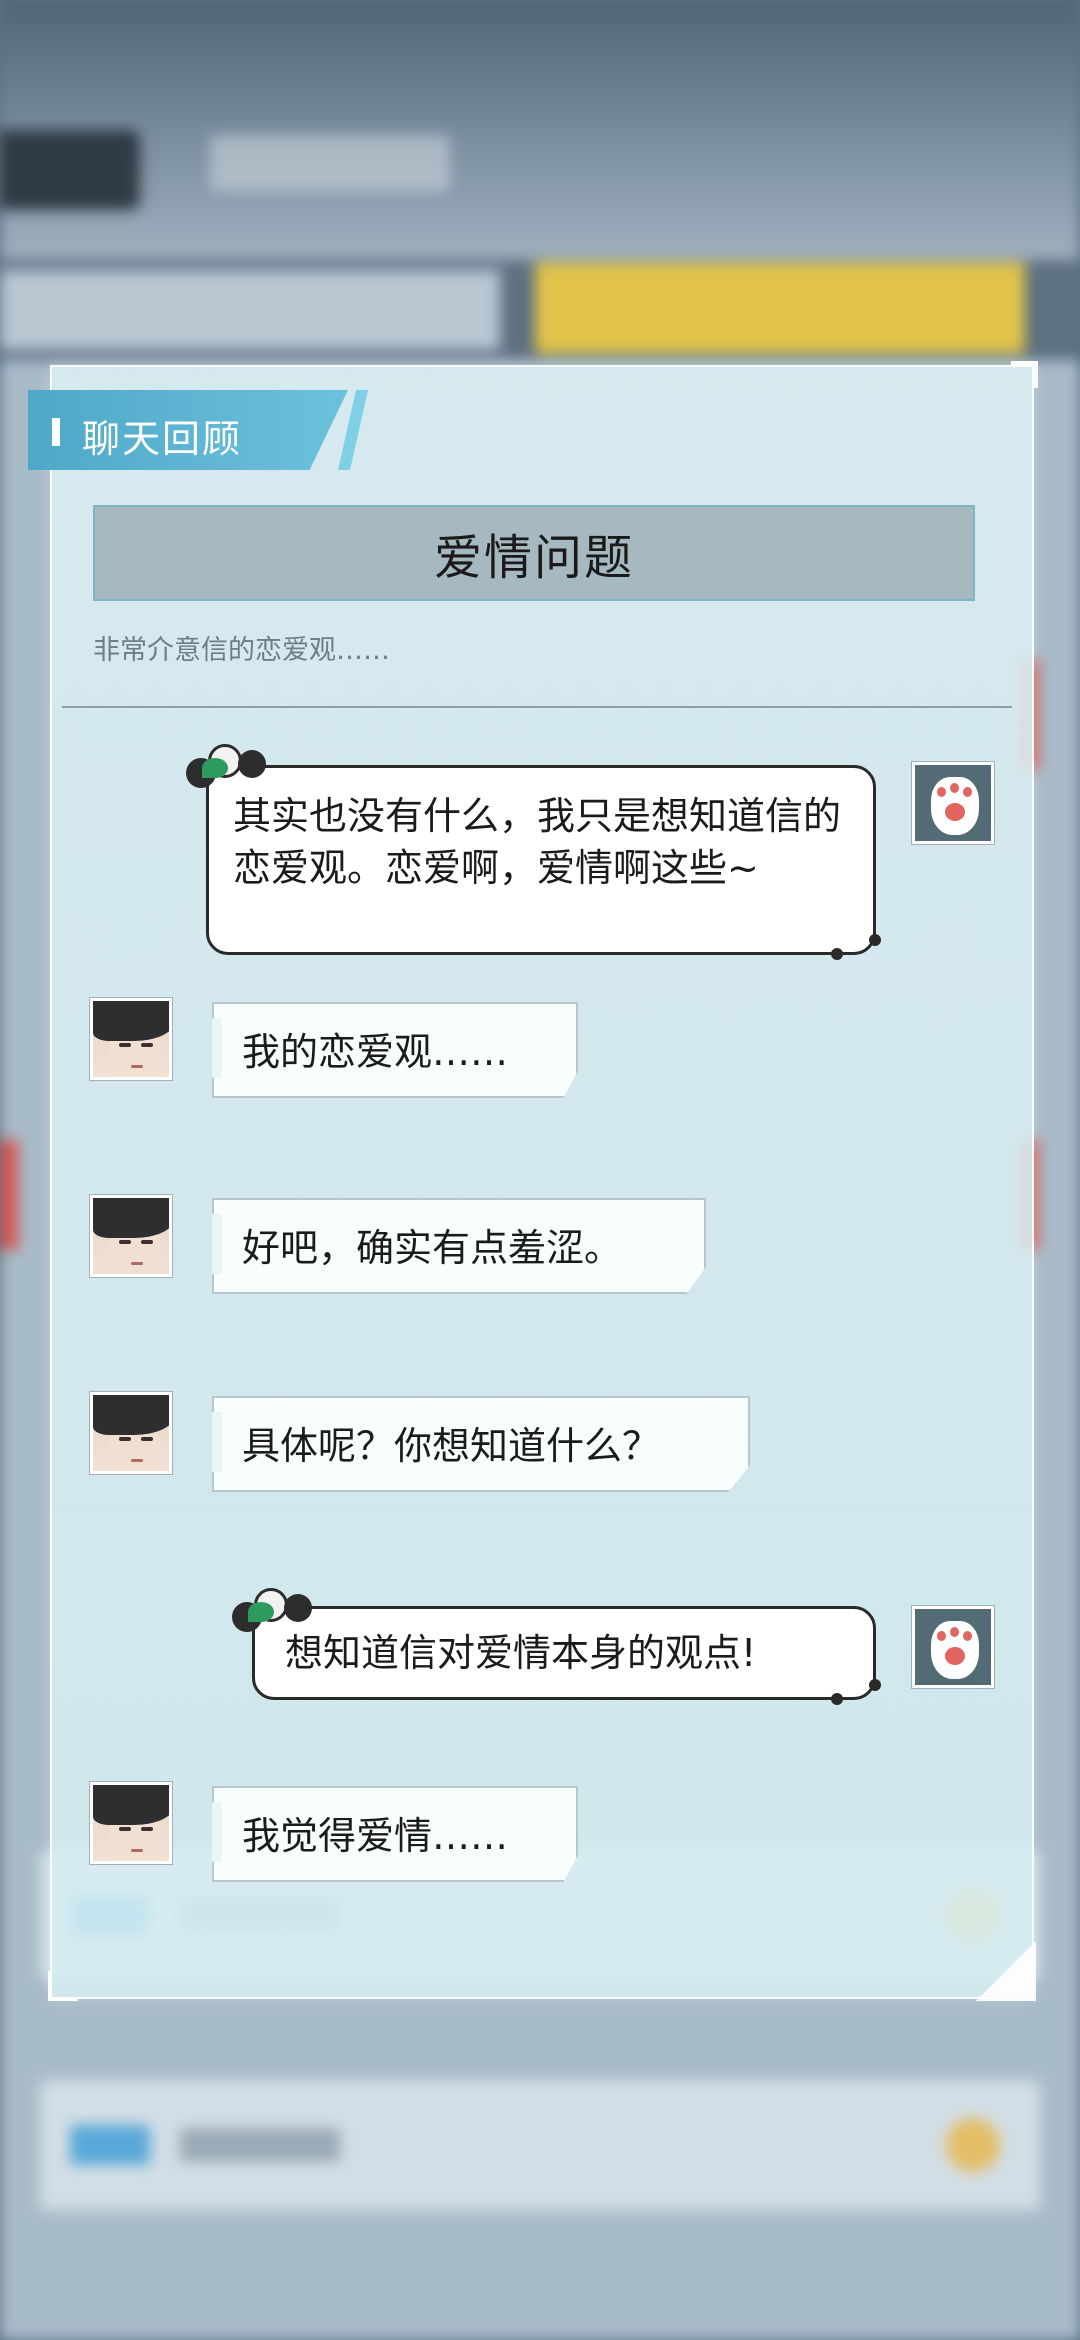 This screenshot has height=2340, width=1080. I want to click on topic-title: 爱情问题, so click(533, 558).